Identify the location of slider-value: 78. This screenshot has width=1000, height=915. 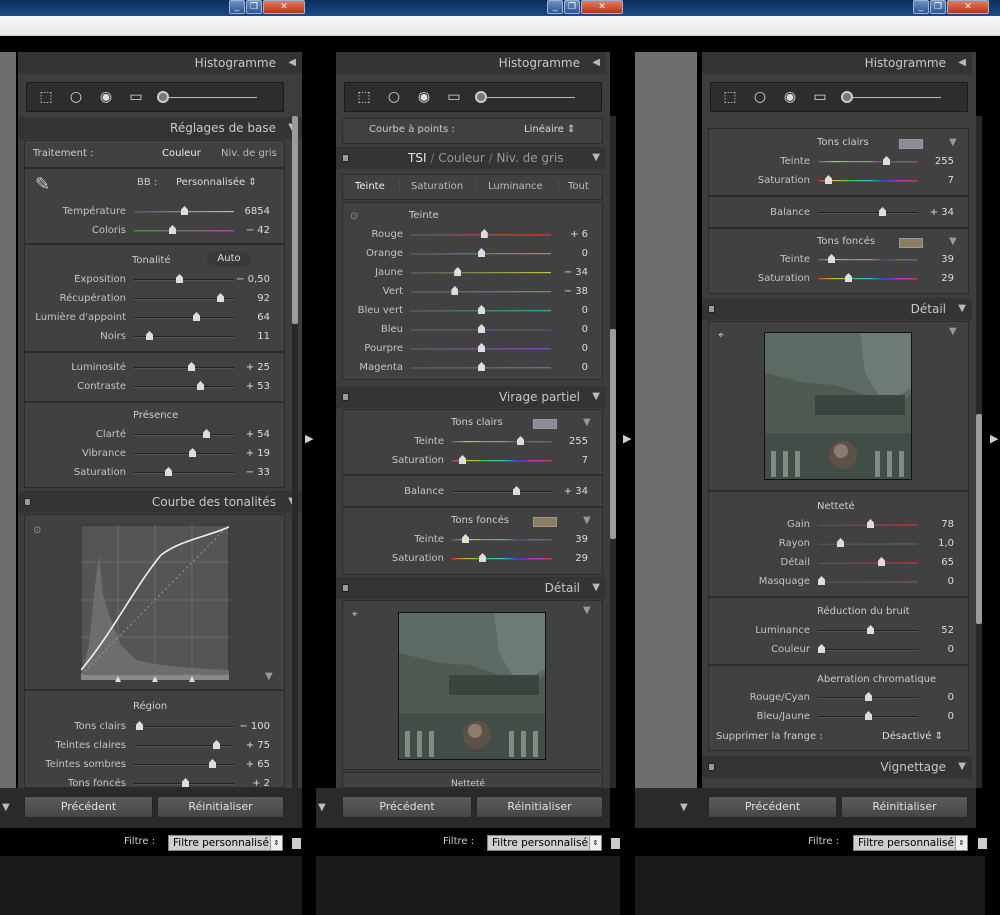
(936, 524).